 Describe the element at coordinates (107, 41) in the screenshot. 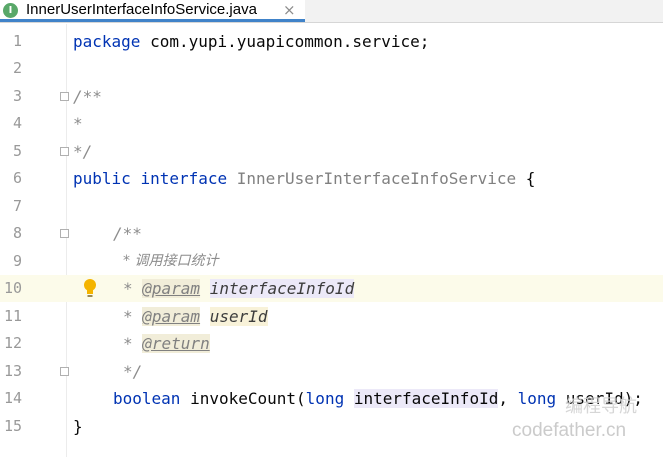

I see `keyword: package` at that location.